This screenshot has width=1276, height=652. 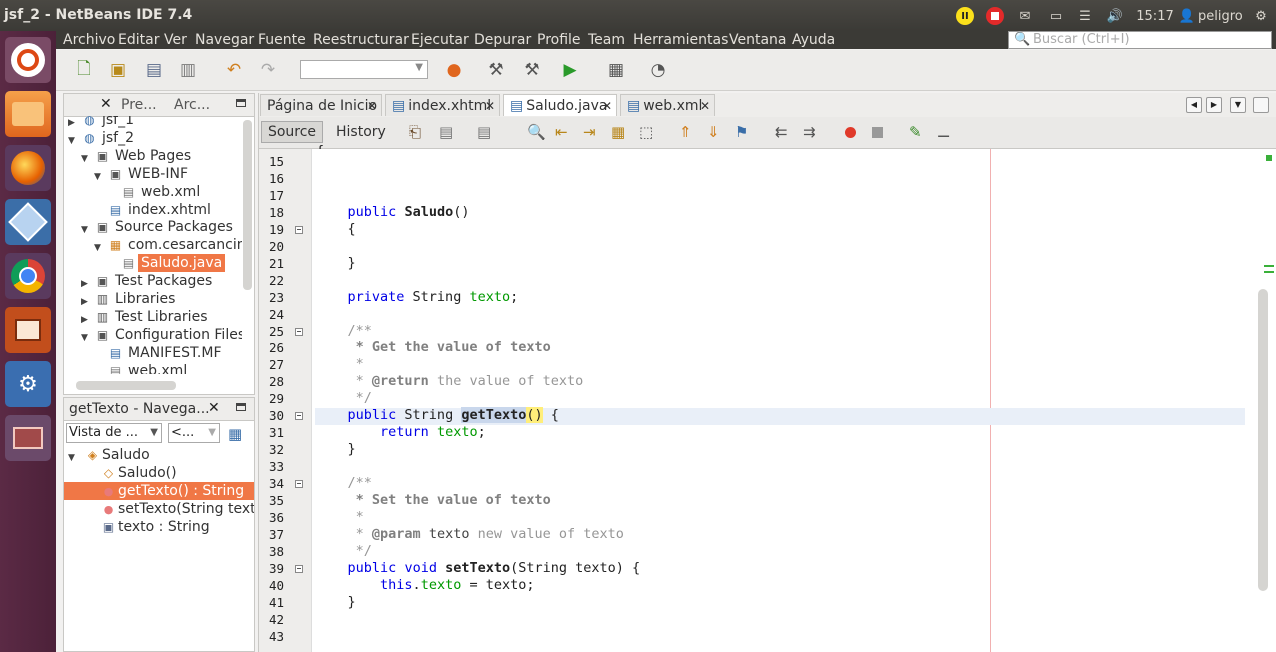 What do you see at coordinates (713, 132) in the screenshot?
I see `next-bookmark-icon: ⇓` at bounding box center [713, 132].